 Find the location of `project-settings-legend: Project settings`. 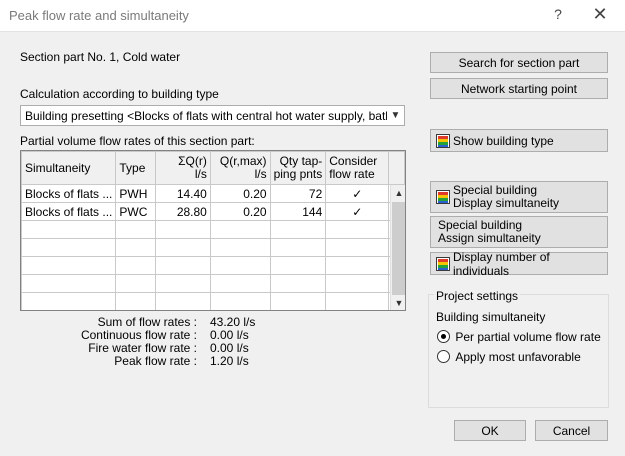

project-settings-legend: Project settings is located at coordinates (477, 296).